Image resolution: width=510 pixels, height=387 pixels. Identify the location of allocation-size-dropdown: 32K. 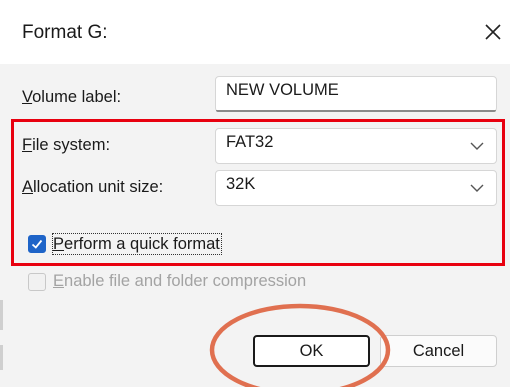
(356, 188).